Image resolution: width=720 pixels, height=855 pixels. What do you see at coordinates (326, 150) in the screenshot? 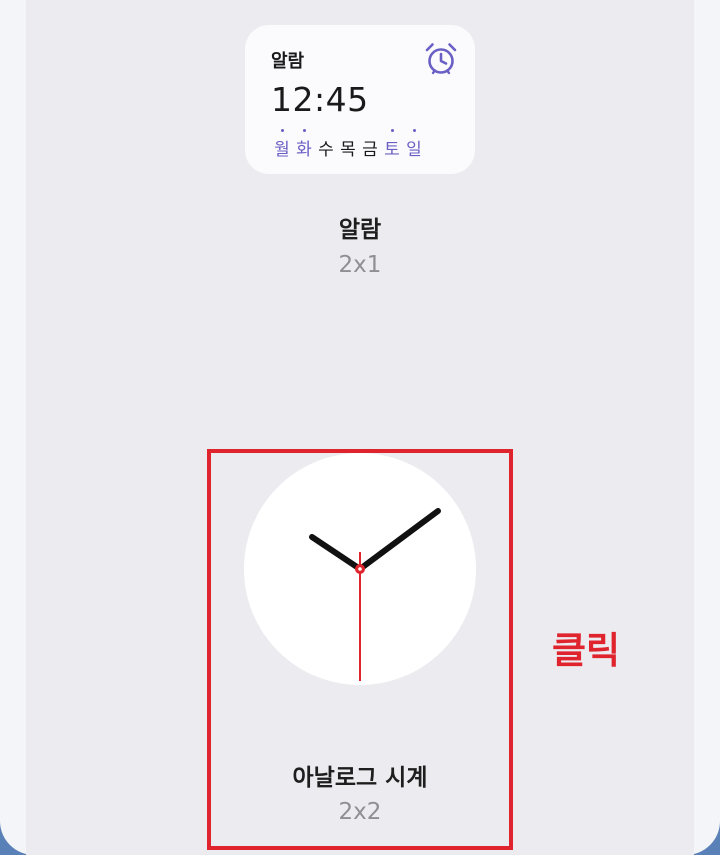
I see `weekday-wed: 수` at bounding box center [326, 150].